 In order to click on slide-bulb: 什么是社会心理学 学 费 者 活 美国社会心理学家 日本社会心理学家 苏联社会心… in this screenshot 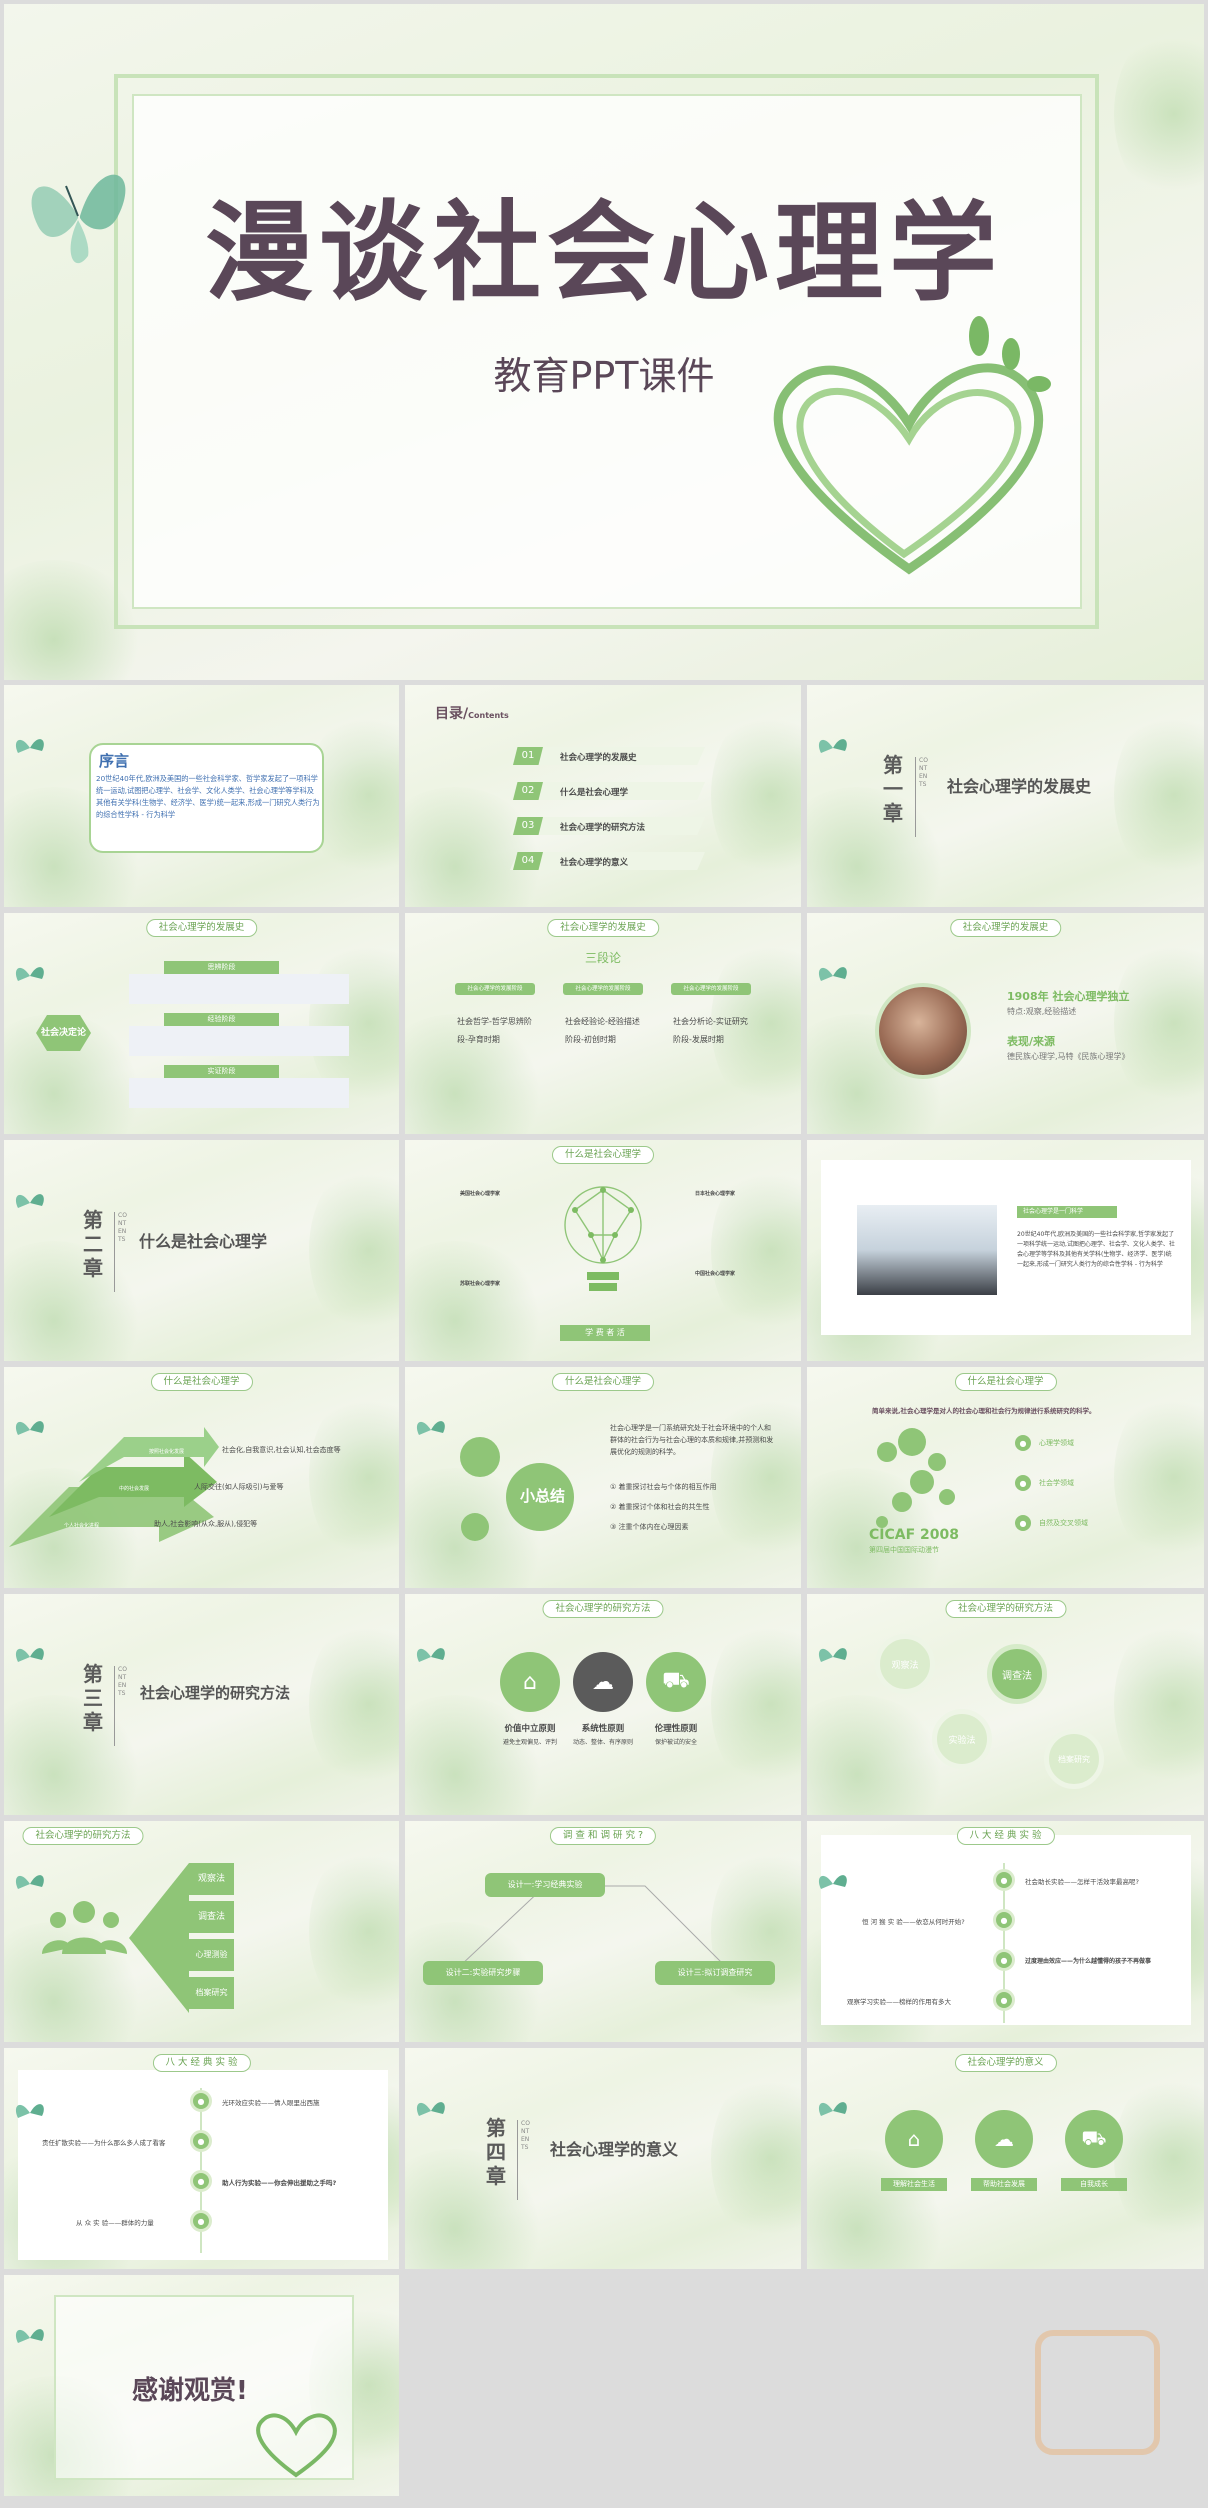, I will do `click(603, 1250)`.